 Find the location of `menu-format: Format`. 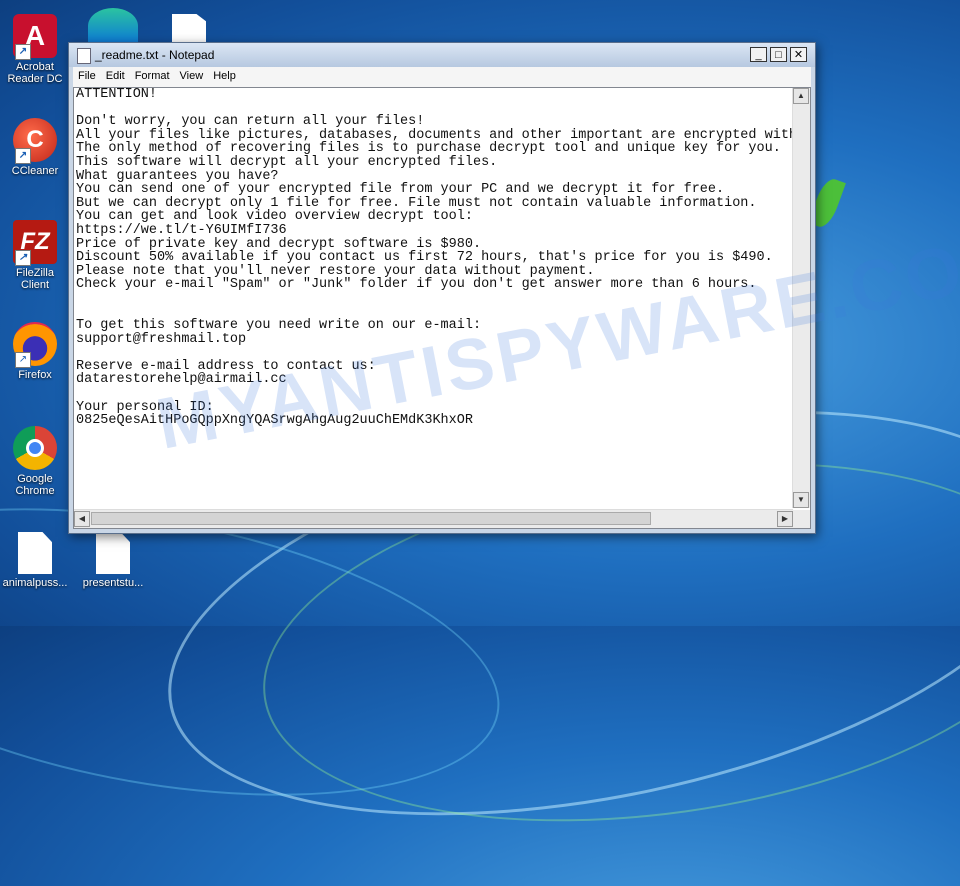

menu-format: Format is located at coordinates (152, 74).